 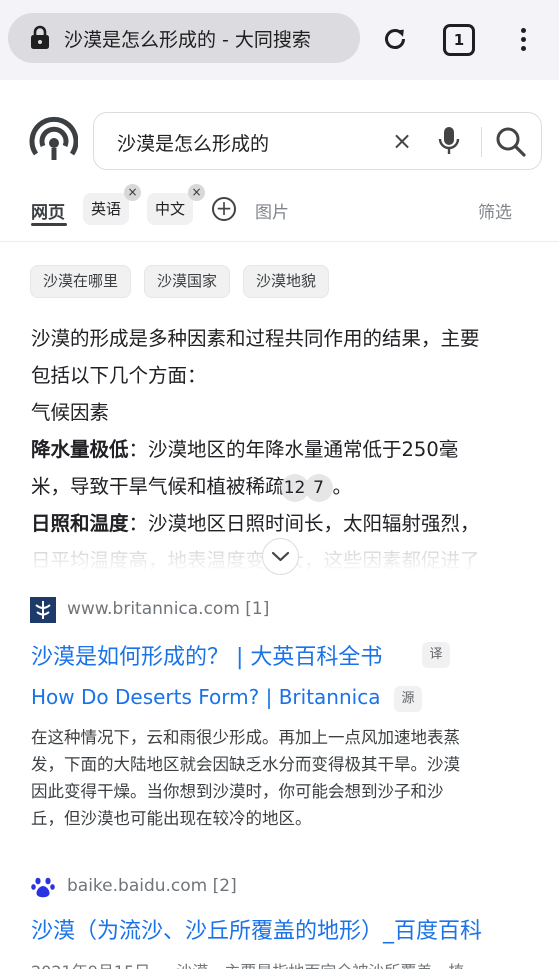 What do you see at coordinates (318, 487) in the screenshot?
I see `citation-badge: 7` at bounding box center [318, 487].